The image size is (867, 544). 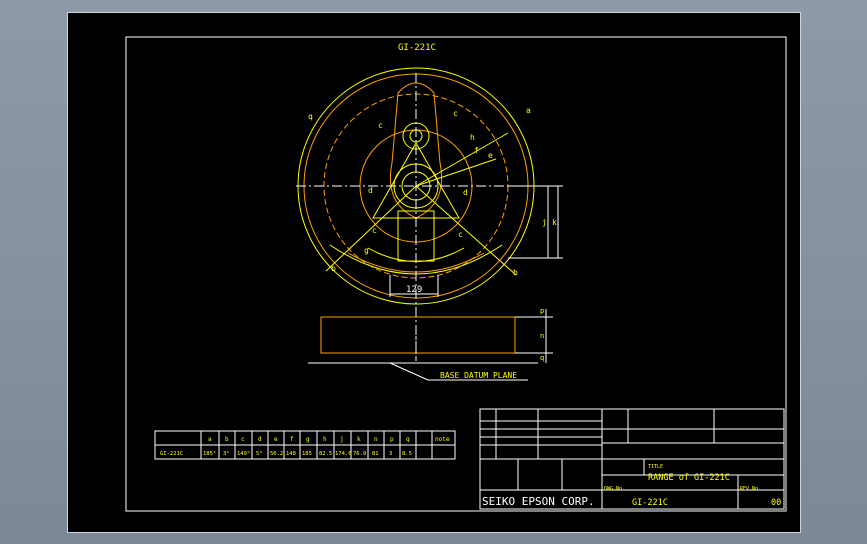 I want to click on table-header-c: c, so click(x=243, y=439).